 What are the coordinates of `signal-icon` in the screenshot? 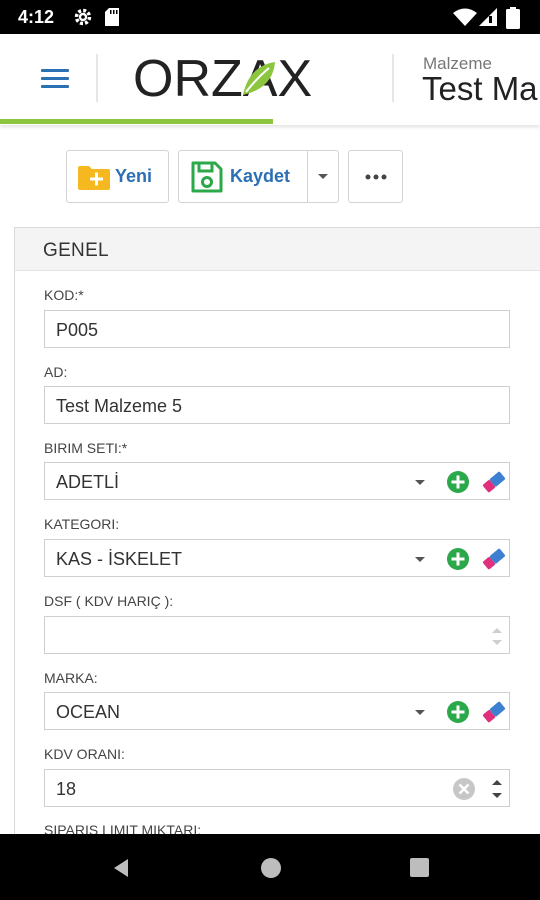 It's located at (488, 17).